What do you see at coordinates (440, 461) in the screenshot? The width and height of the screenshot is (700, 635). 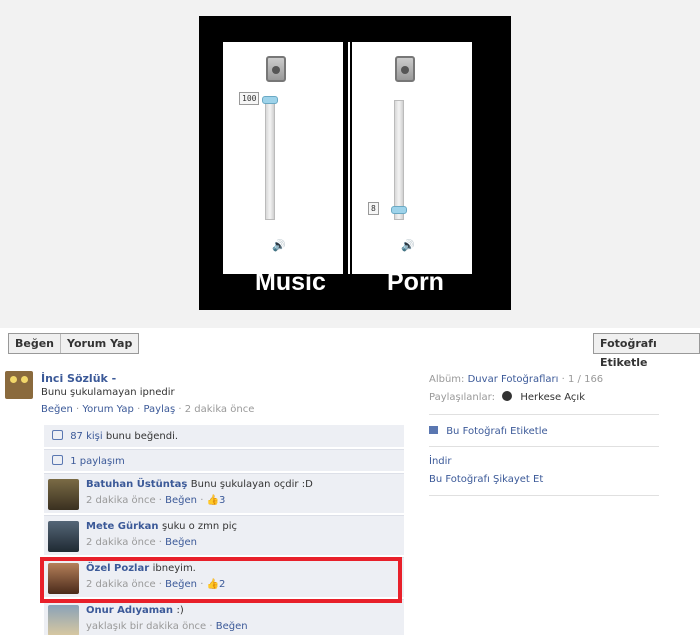 I see `download-link: İndir` at bounding box center [440, 461].